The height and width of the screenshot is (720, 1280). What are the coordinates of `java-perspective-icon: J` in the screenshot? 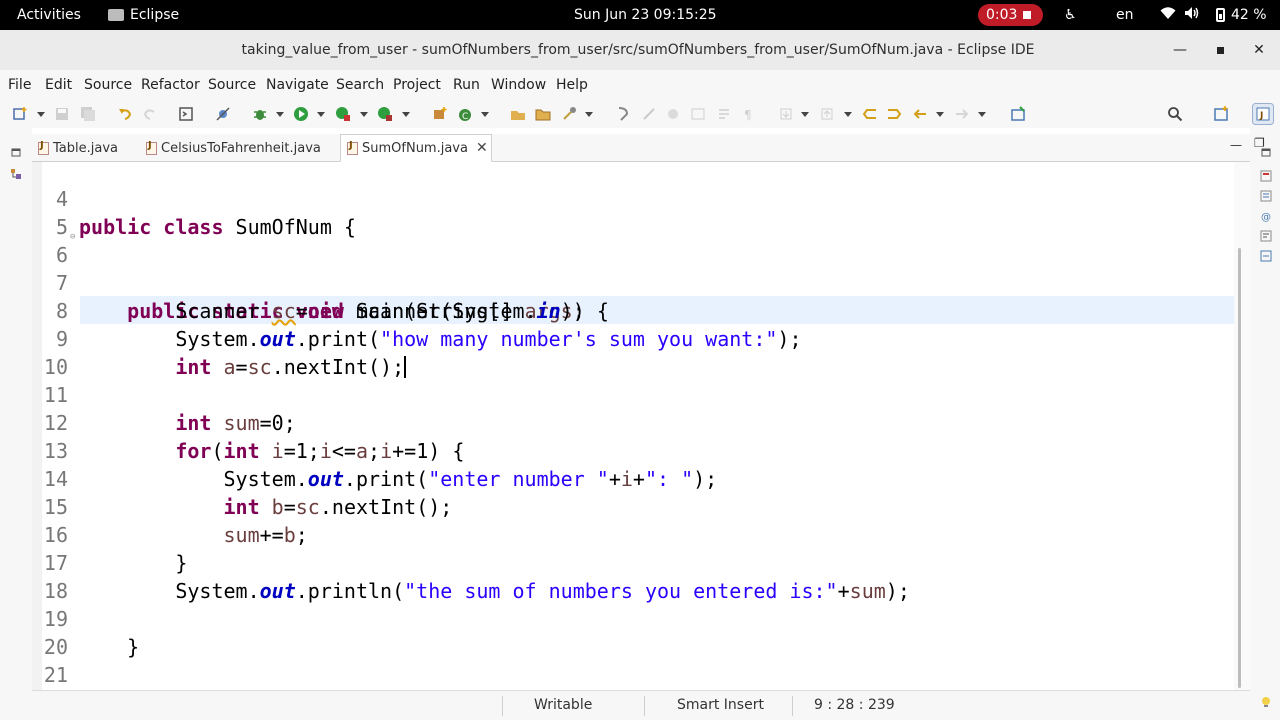 It's located at (1263, 114).